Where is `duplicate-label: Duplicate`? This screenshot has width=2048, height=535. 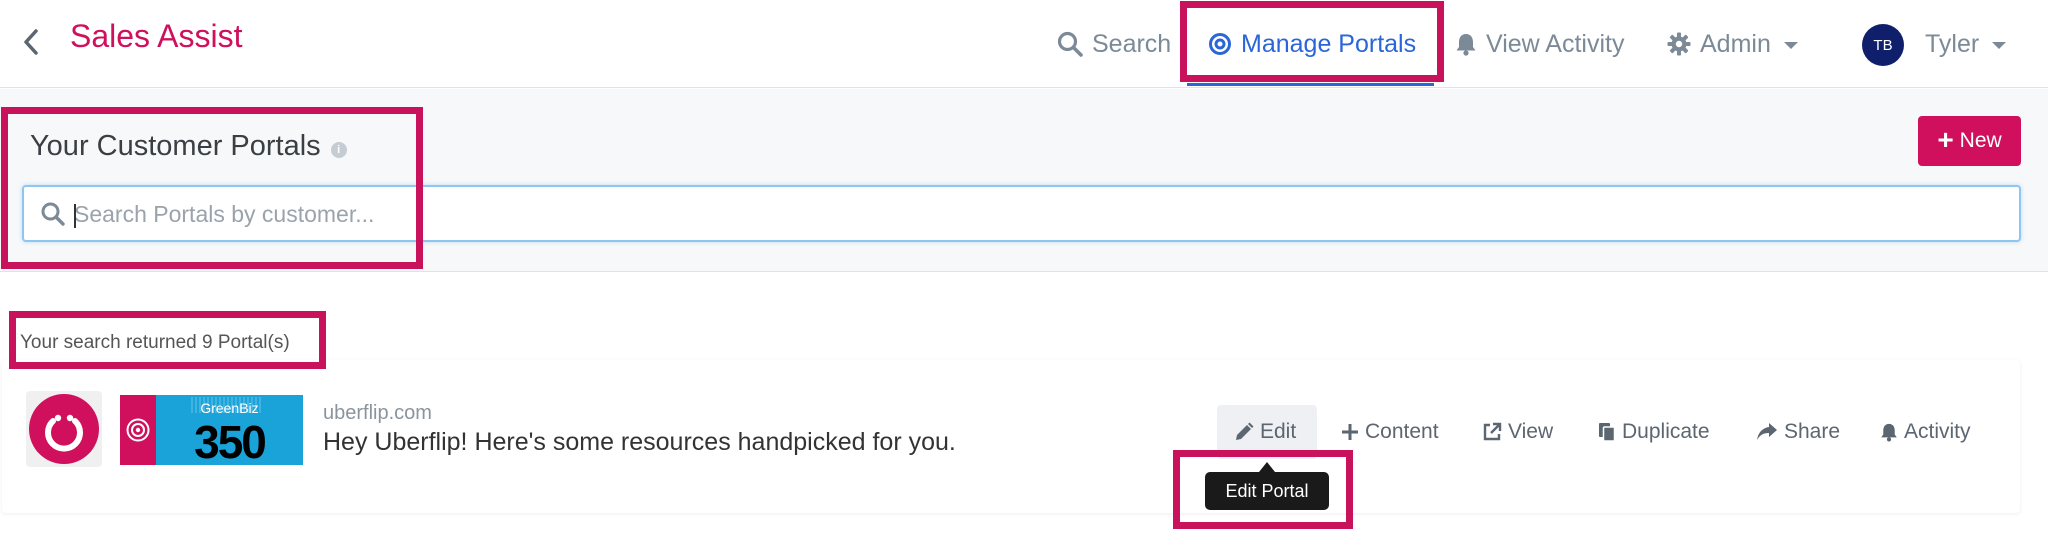 duplicate-label: Duplicate is located at coordinates (1666, 431).